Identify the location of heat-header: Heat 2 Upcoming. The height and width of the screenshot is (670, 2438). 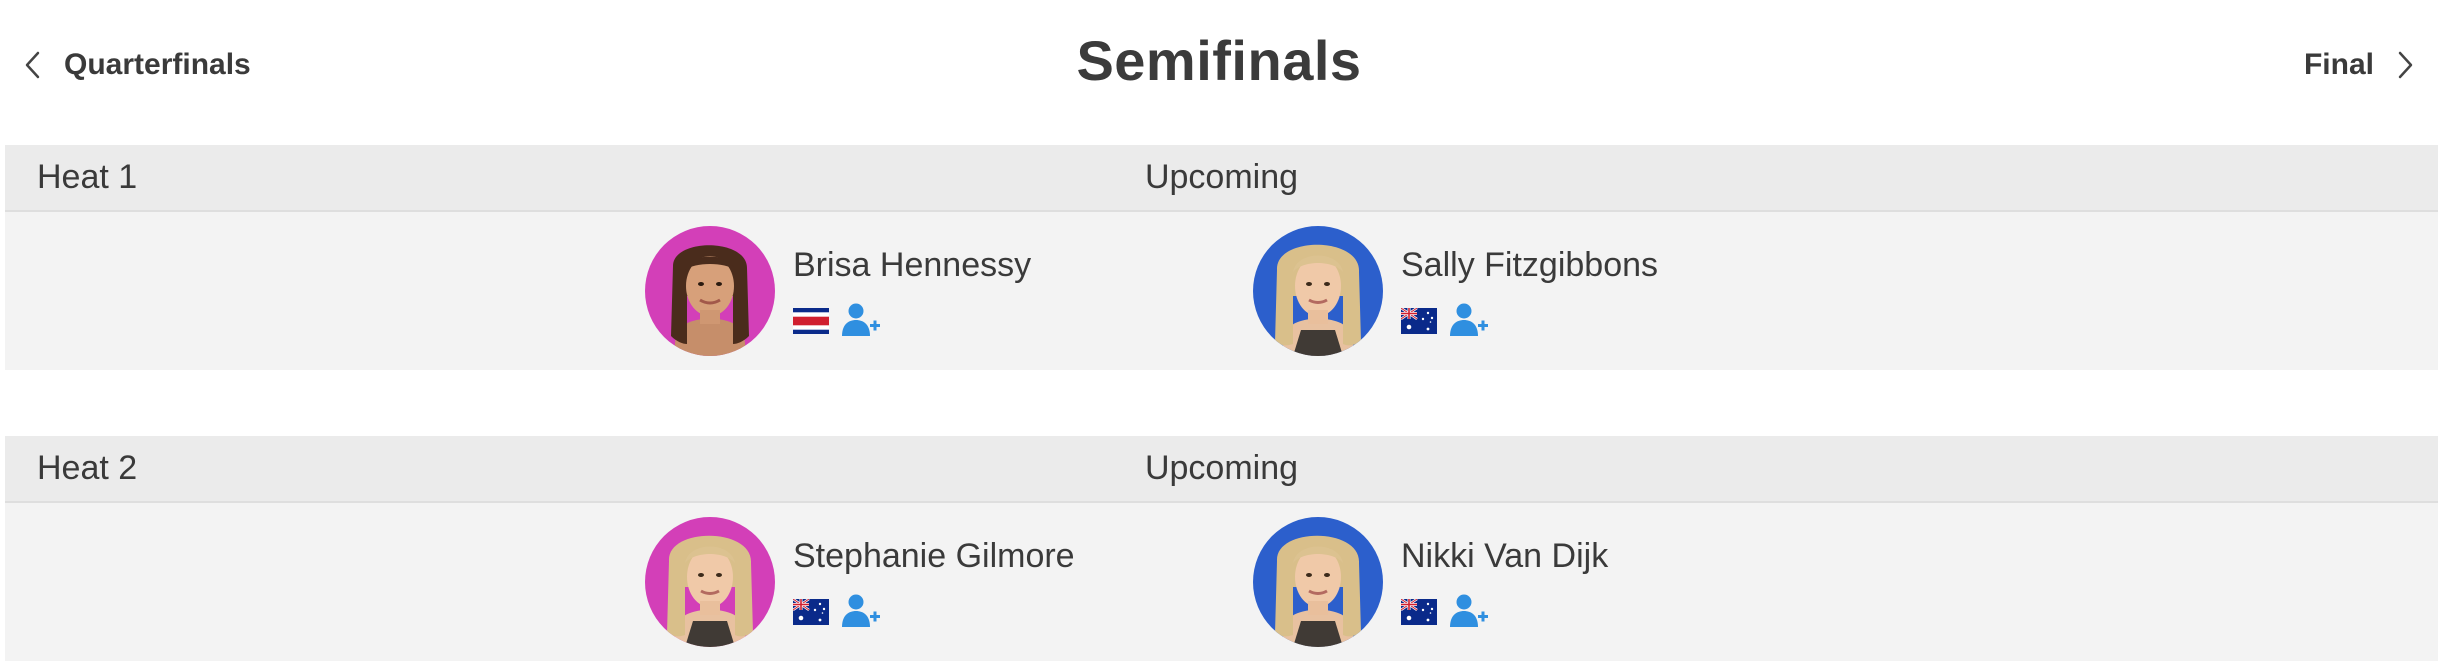
(1221, 469).